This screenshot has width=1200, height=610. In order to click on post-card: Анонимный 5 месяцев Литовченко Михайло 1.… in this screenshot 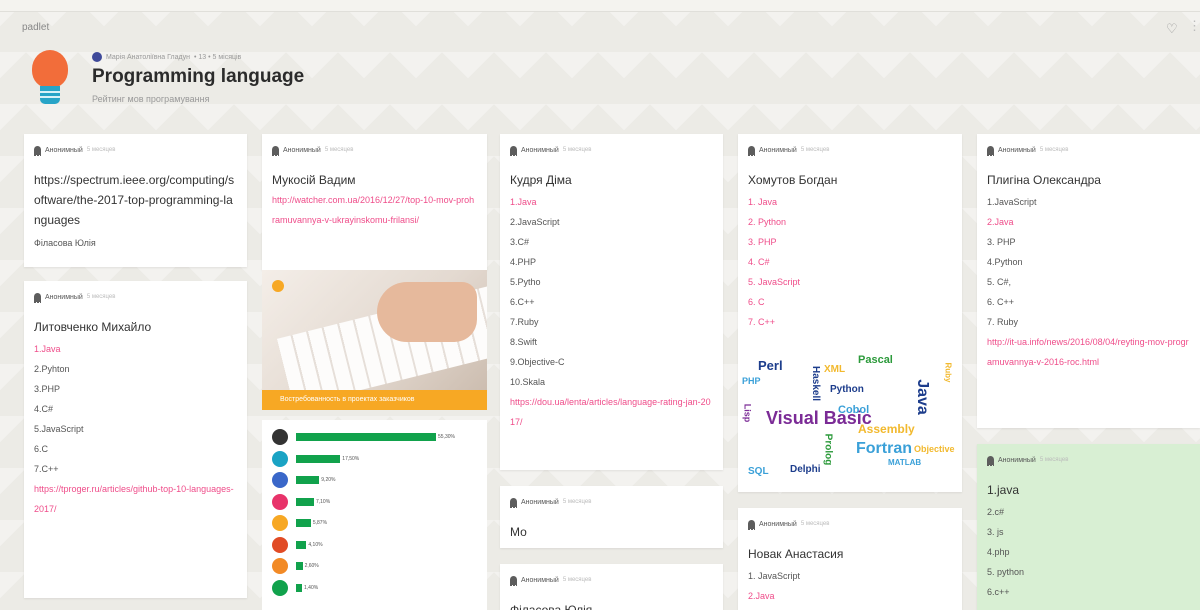, I will do `click(135, 439)`.